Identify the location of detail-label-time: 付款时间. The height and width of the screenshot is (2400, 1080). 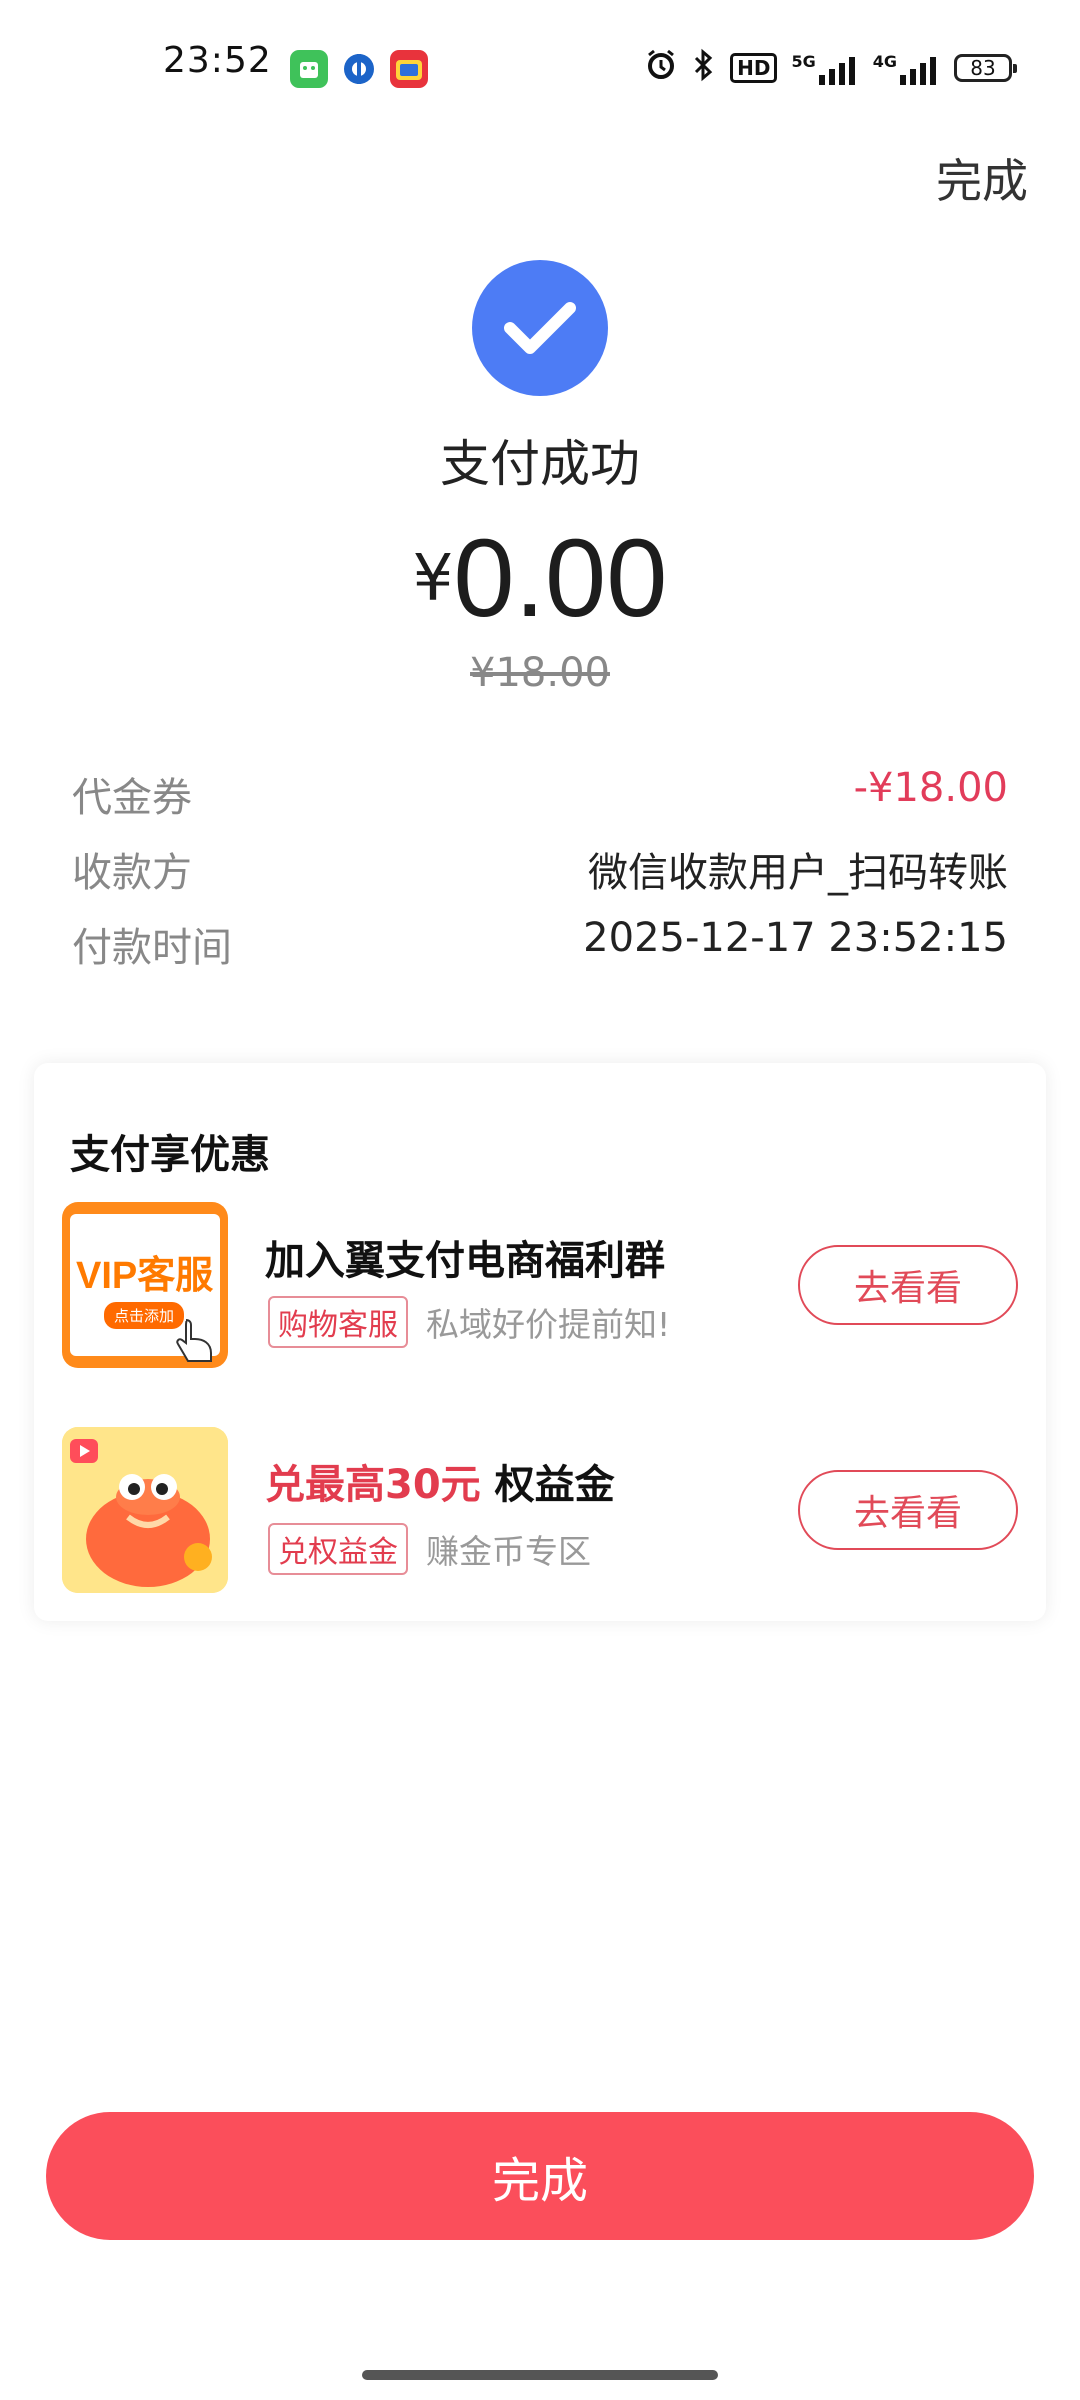
(152, 948).